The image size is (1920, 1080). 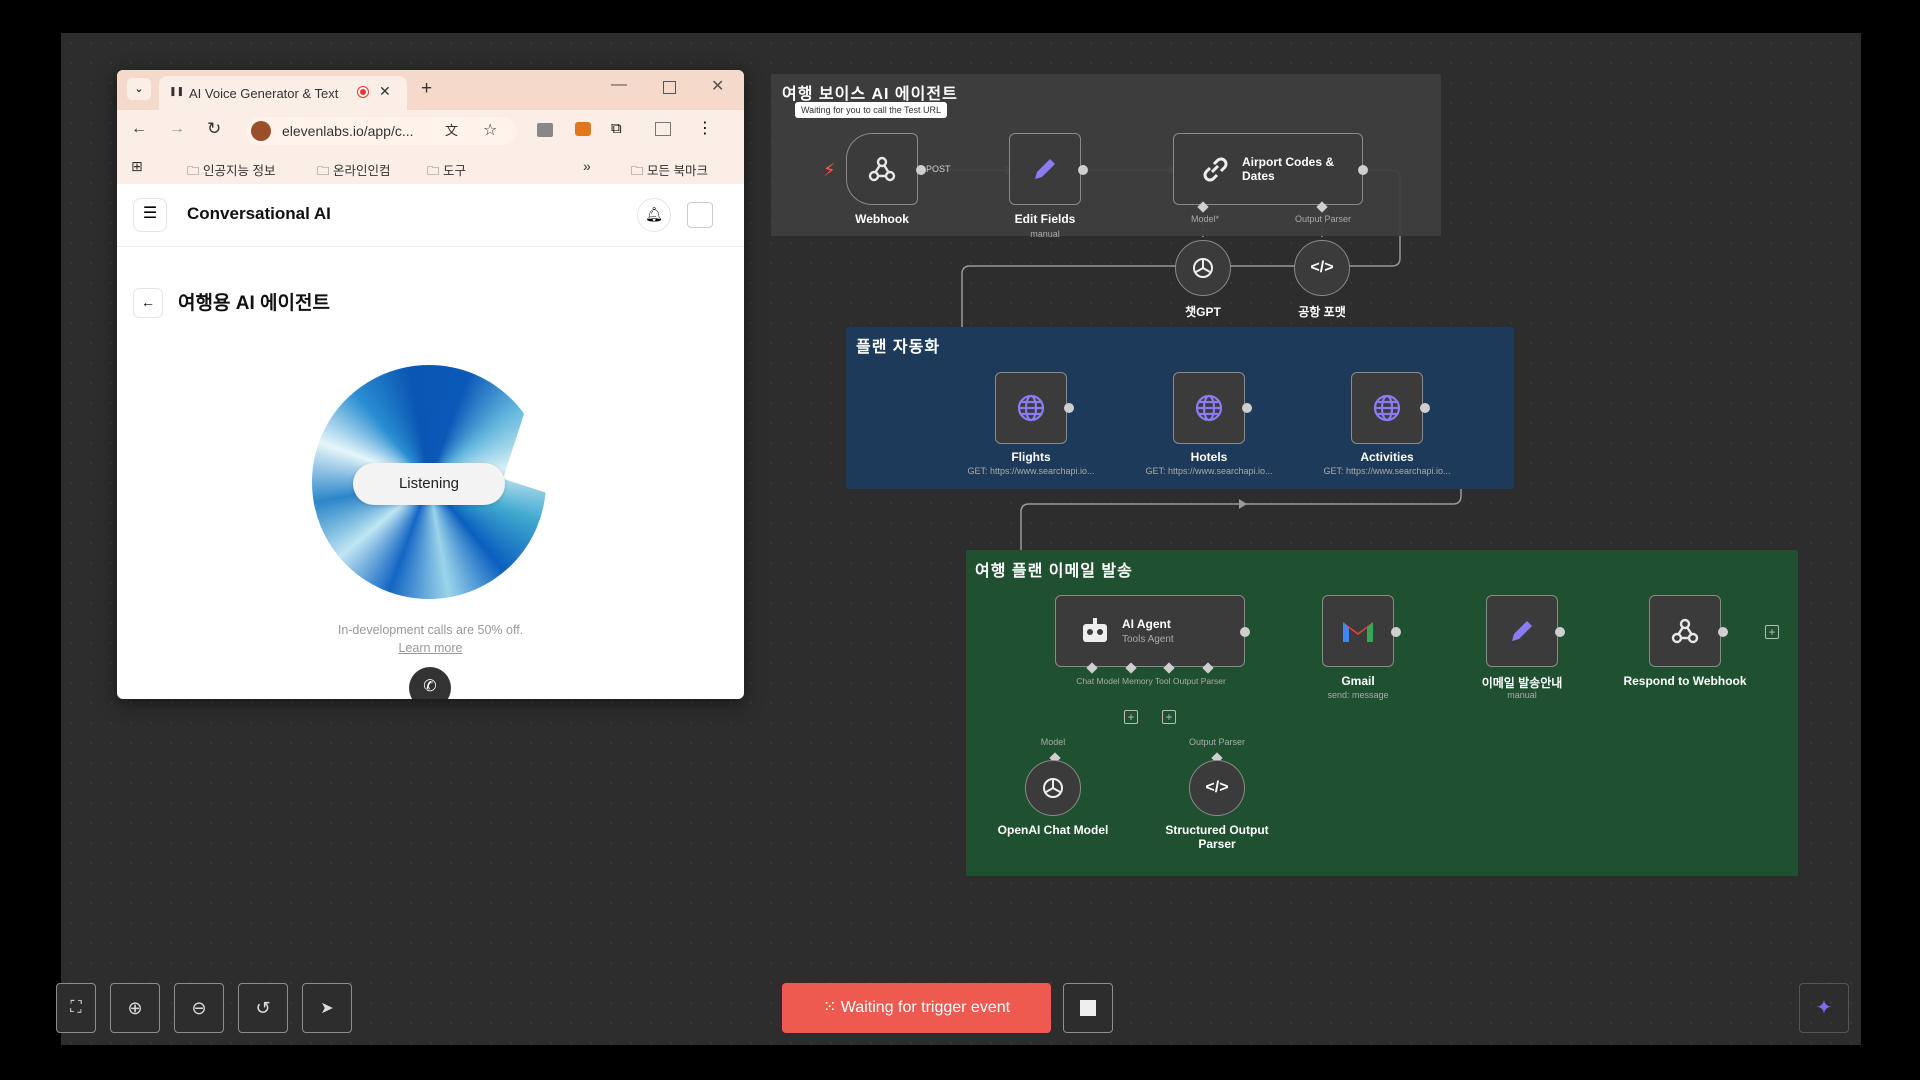 I want to click on test-url-tooltip: Waiting for you to call the Test URL, so click(x=871, y=110).